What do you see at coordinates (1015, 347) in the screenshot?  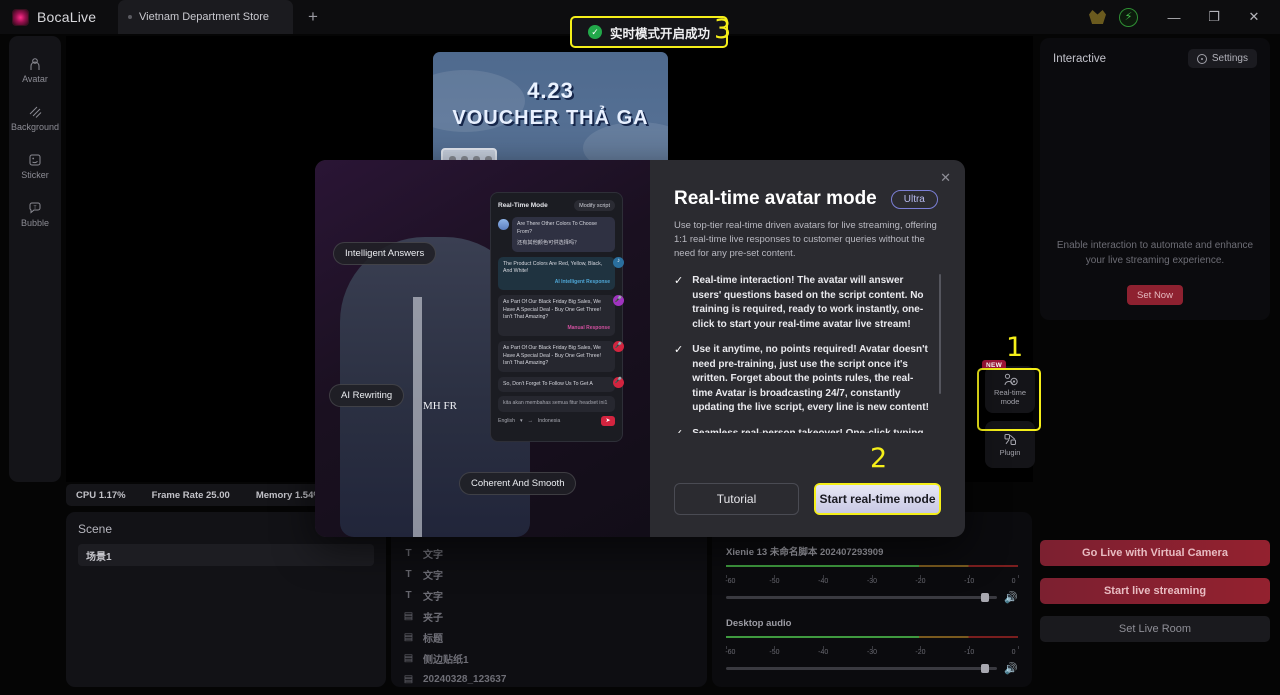 I see `annotation-marker-1: 1` at bounding box center [1015, 347].